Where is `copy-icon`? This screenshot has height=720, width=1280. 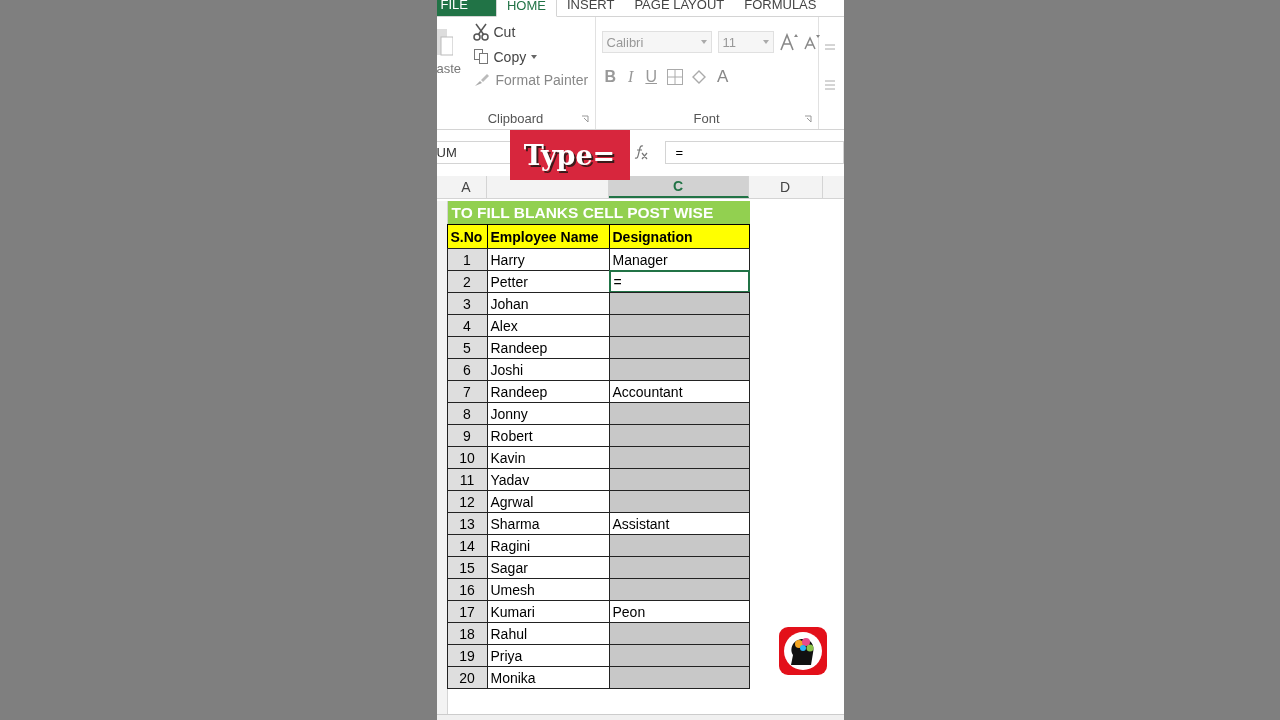 copy-icon is located at coordinates (480, 56).